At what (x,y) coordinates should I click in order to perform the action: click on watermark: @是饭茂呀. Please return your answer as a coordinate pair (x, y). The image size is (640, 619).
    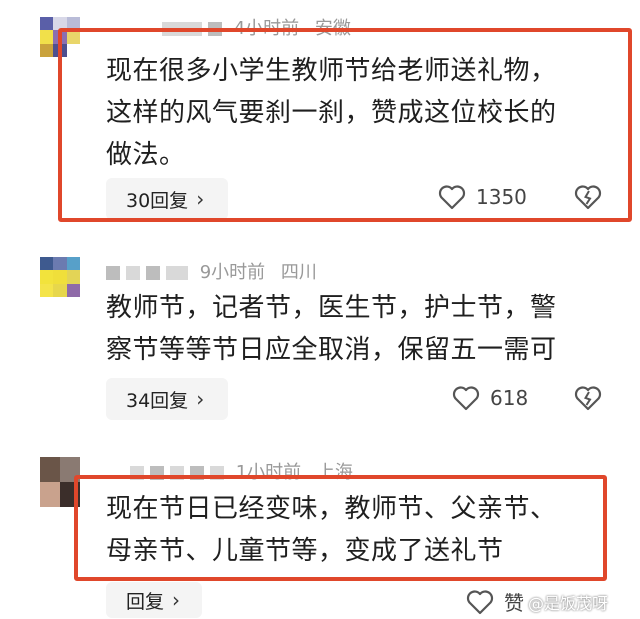
    Looking at the image, I should click on (568, 603).